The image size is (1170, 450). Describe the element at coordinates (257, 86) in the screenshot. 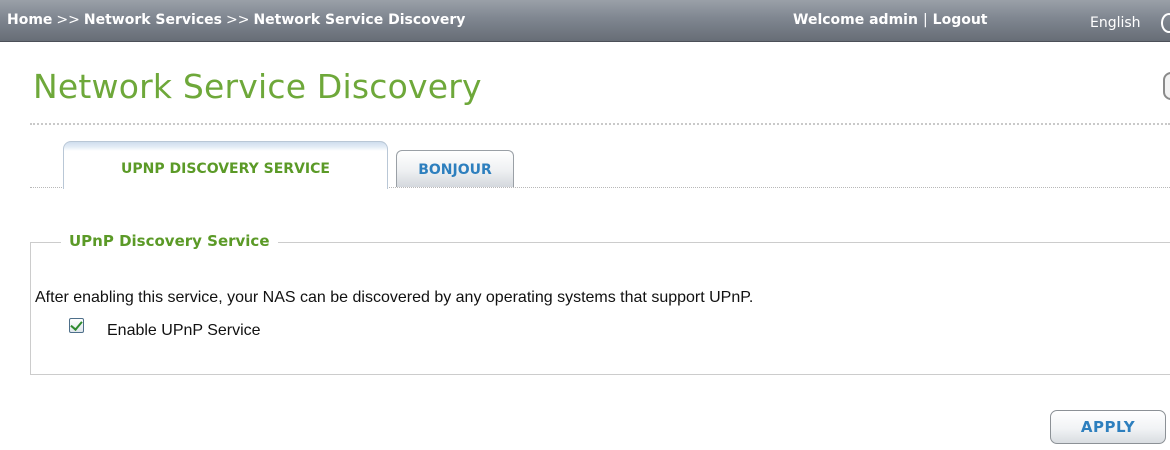

I see `page-title: Network Service Discovery` at that location.